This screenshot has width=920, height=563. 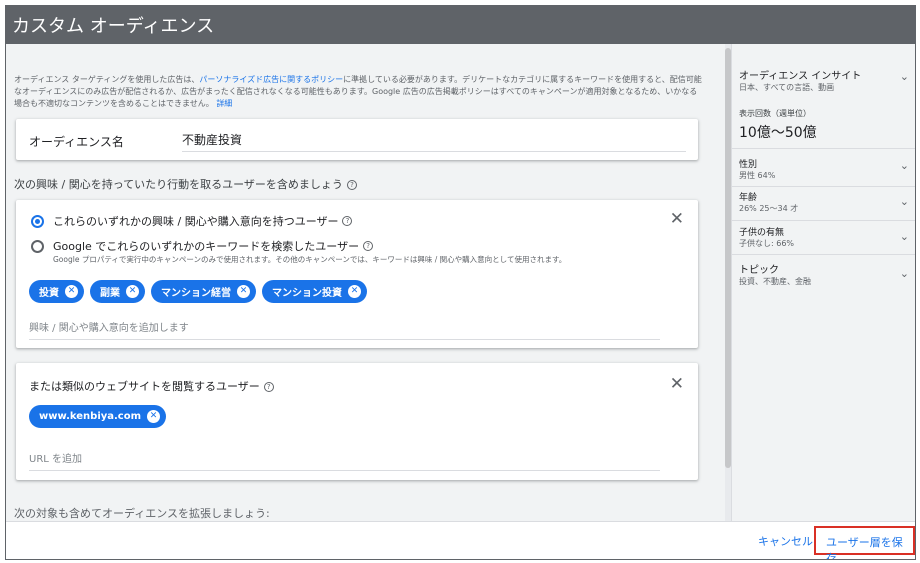 I want to click on expand-audience-label: 次の対象も含めてオーディエンスを拡張しましょう:, so click(x=142, y=513).